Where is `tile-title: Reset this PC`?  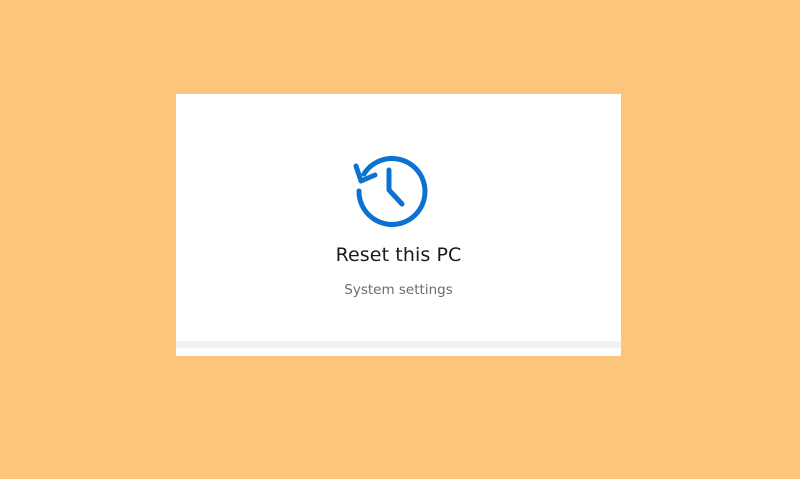
tile-title: Reset this PC is located at coordinates (398, 255).